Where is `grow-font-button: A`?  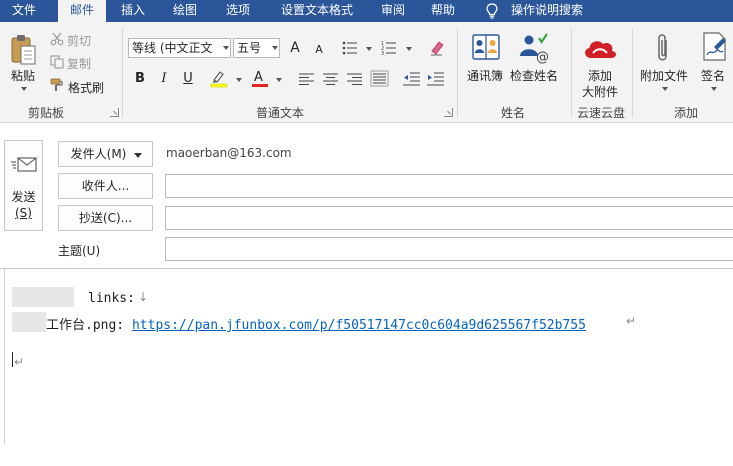
grow-font-button: A is located at coordinates (295, 48).